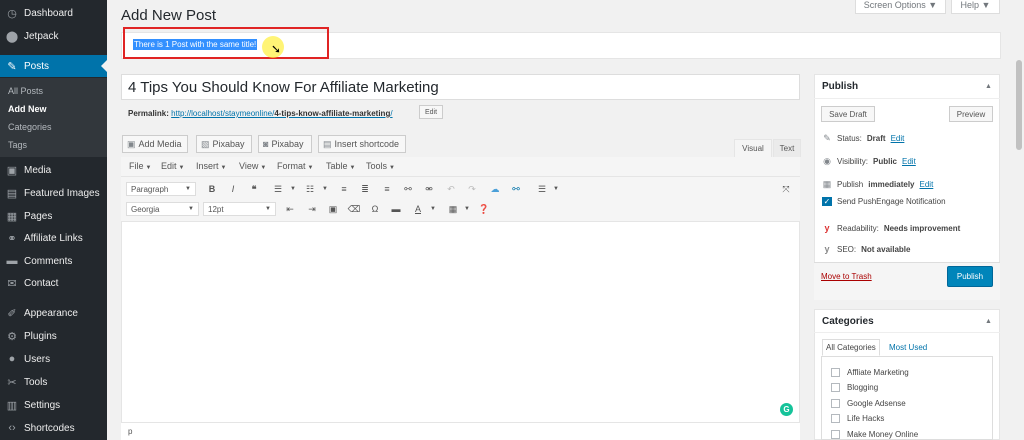 The image size is (1024, 440). What do you see at coordinates (898, 138) in the screenshot?
I see `status-edit-link: Edit` at bounding box center [898, 138].